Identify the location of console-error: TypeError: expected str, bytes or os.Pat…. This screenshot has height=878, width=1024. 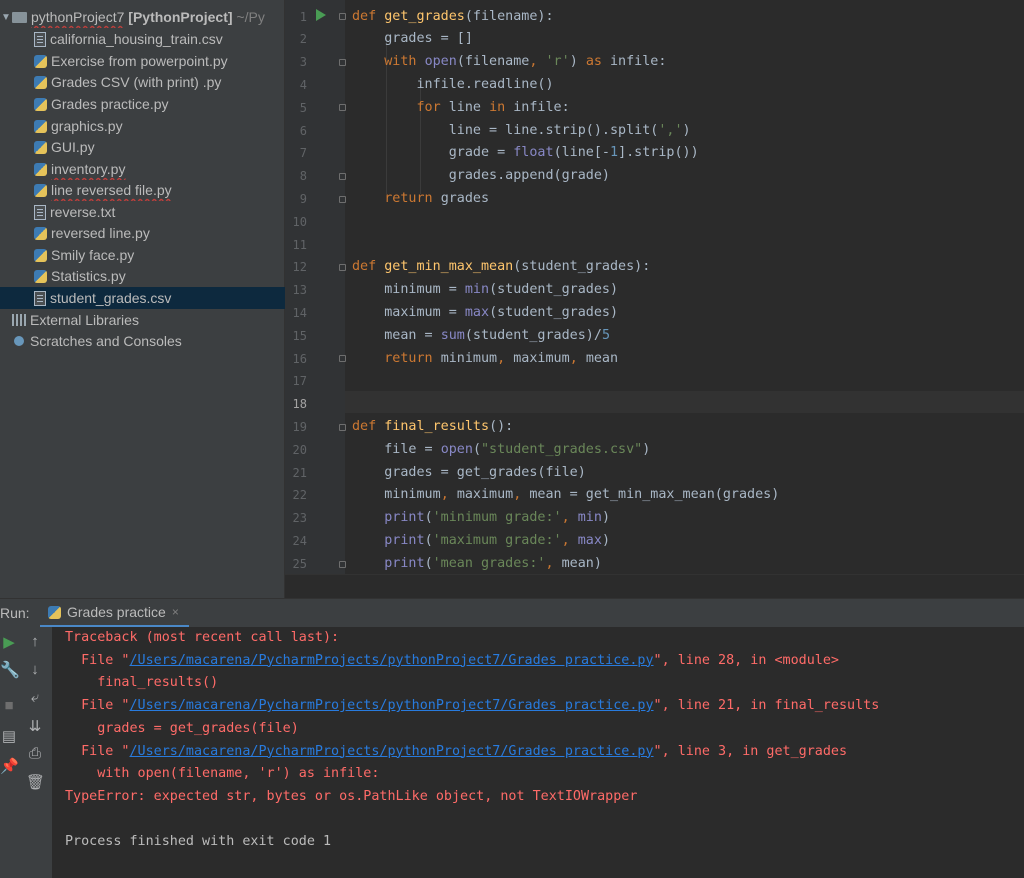
(351, 796).